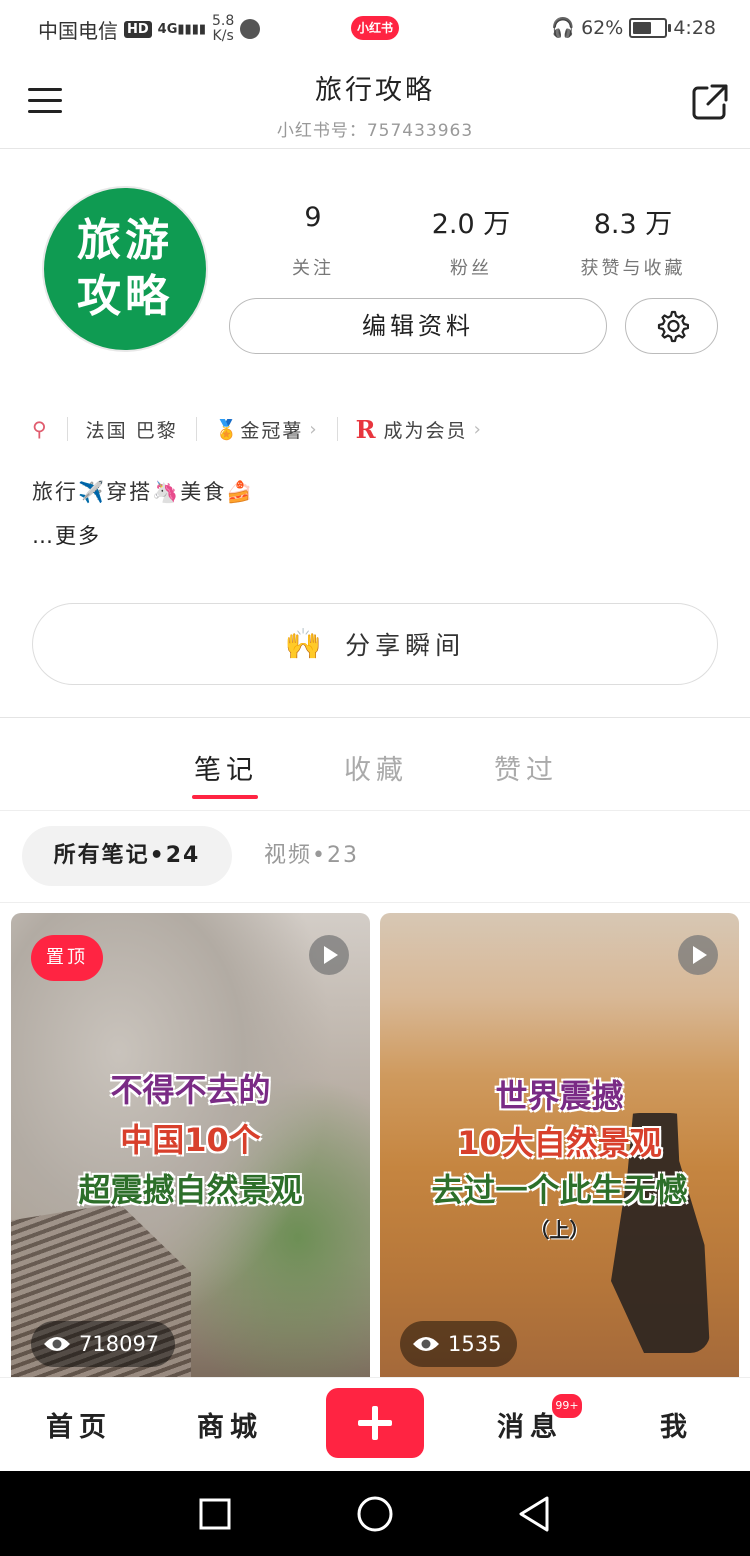 This screenshot has height=1556, width=750. What do you see at coordinates (190, 1190) in the screenshot?
I see `note-title-line: 超震撼自然景观` at bounding box center [190, 1190].